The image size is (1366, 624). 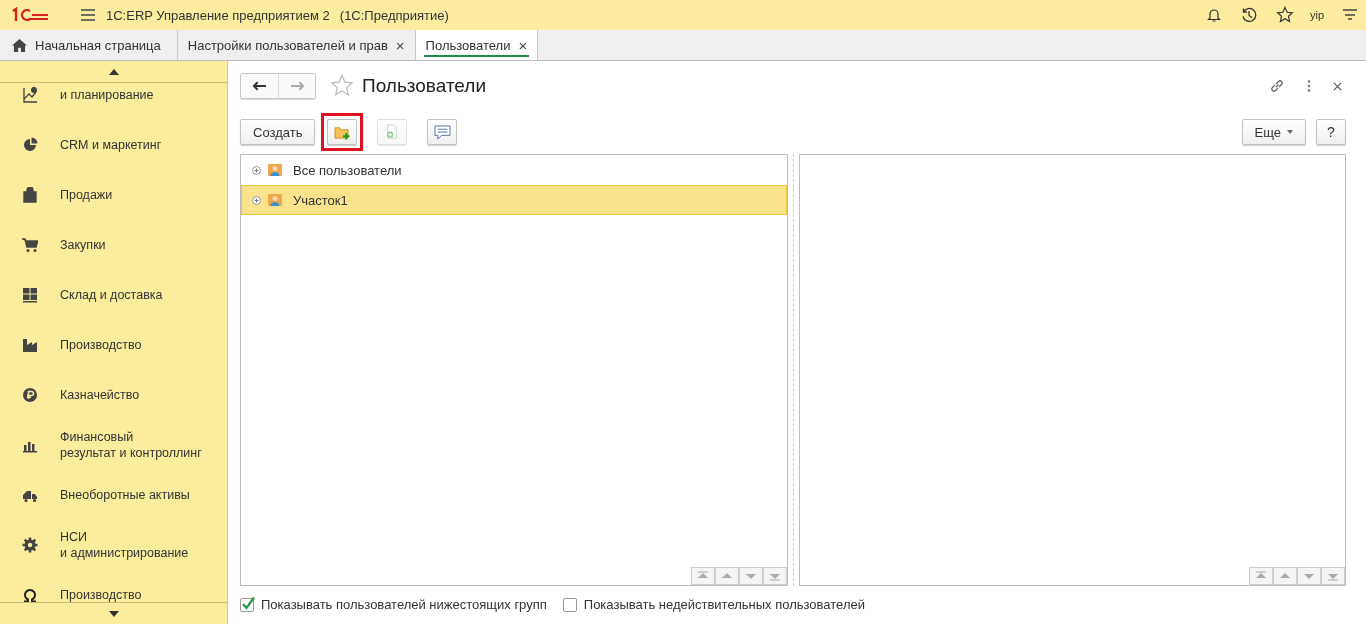 What do you see at coordinates (218, 15) in the screenshot?
I see `app-title: 1С:ERP Управление предприятием 2` at bounding box center [218, 15].